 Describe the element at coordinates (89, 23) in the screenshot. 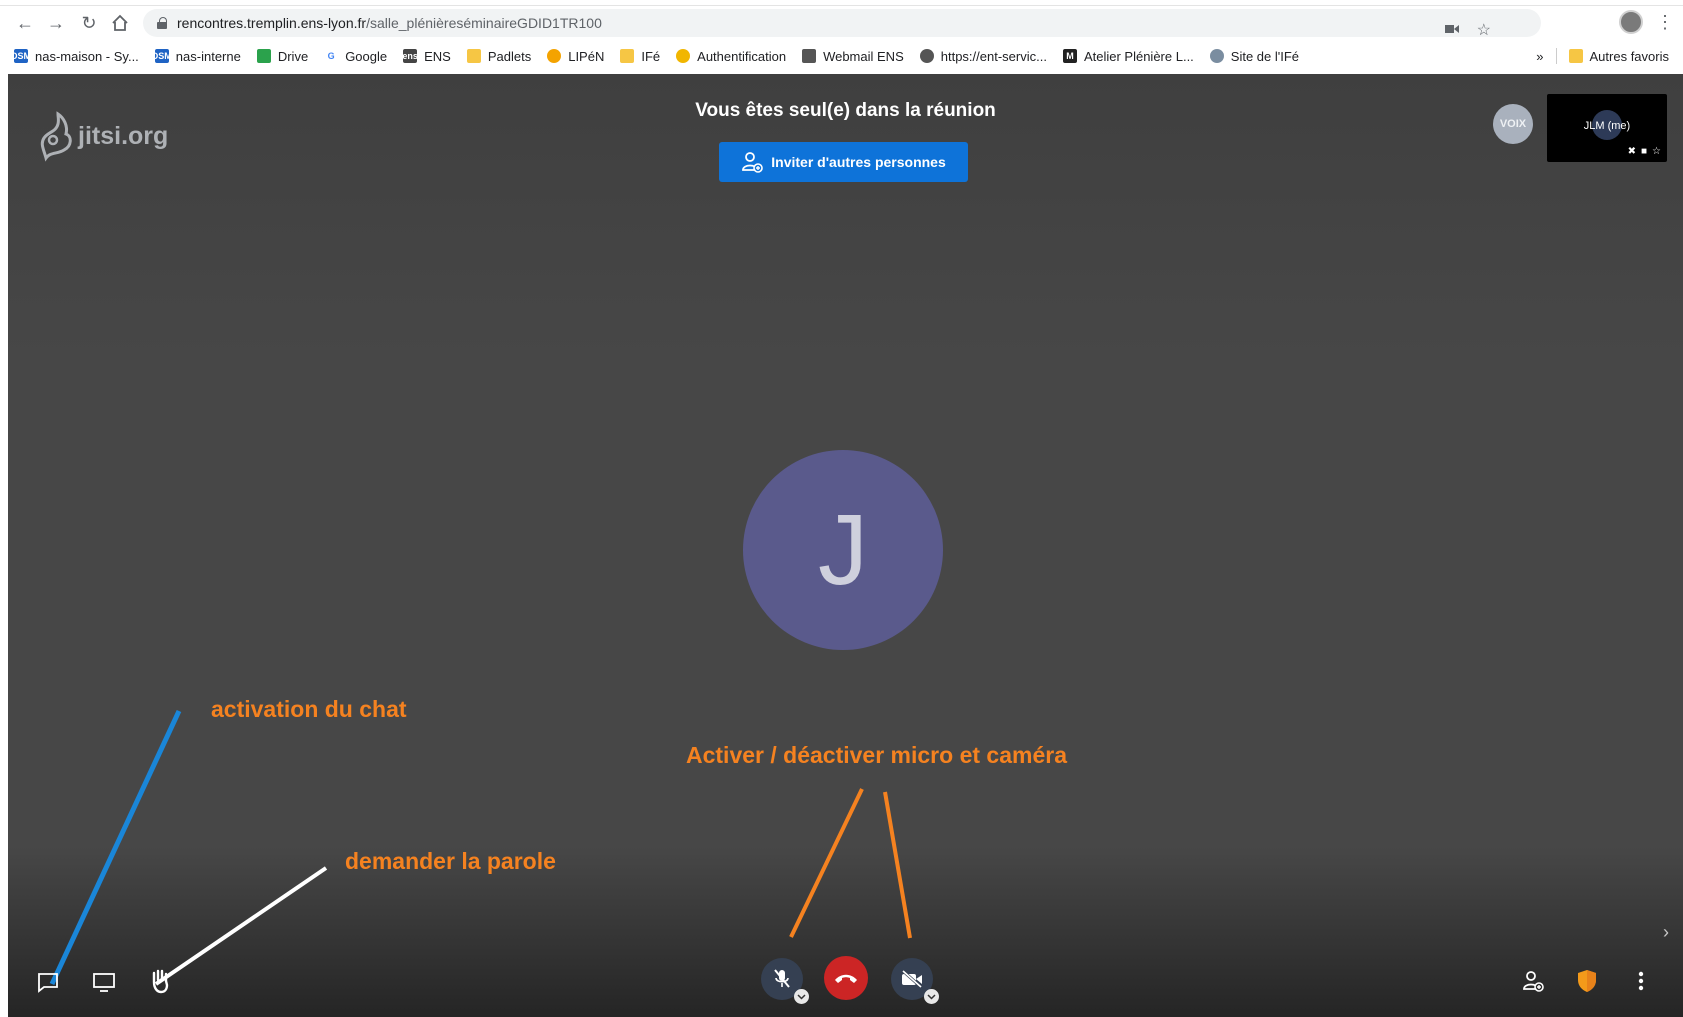

I see `reload-icon: ↻` at that location.